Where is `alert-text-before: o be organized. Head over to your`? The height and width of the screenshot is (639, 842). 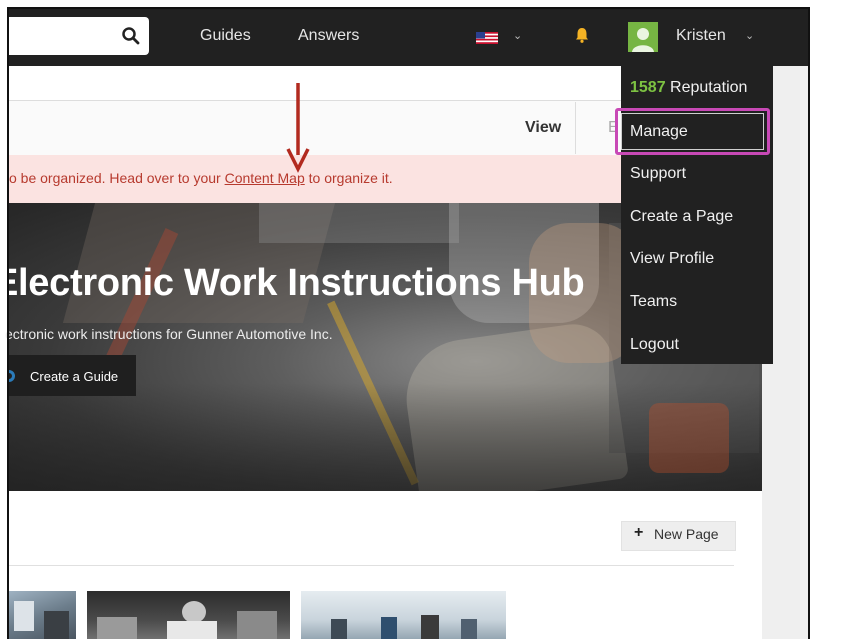 alert-text-before: o be organized. Head over to your is located at coordinates (117, 178).